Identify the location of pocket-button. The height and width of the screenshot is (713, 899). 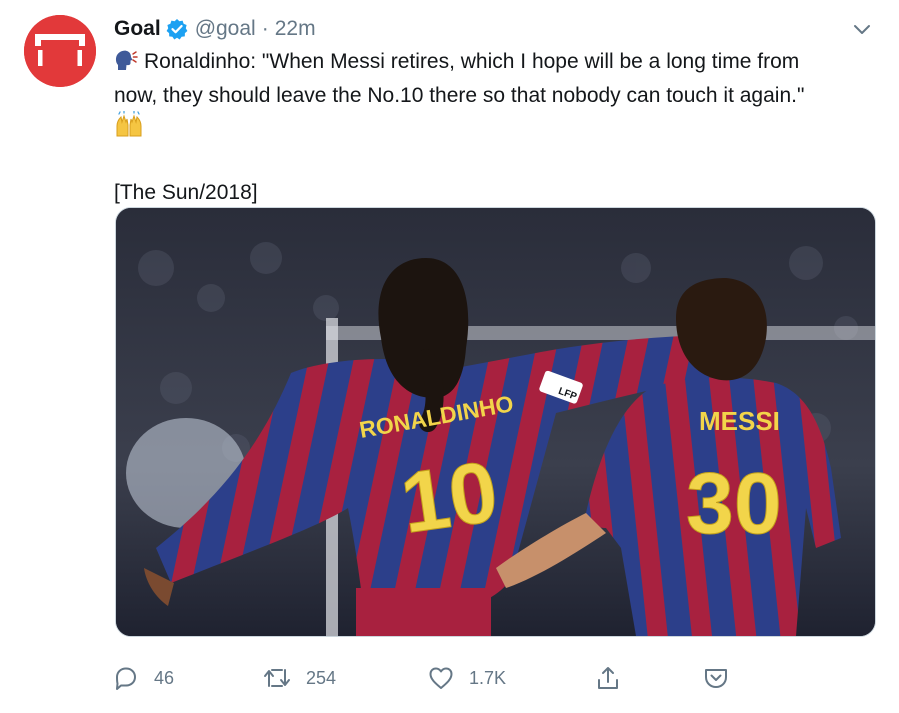
(716, 678).